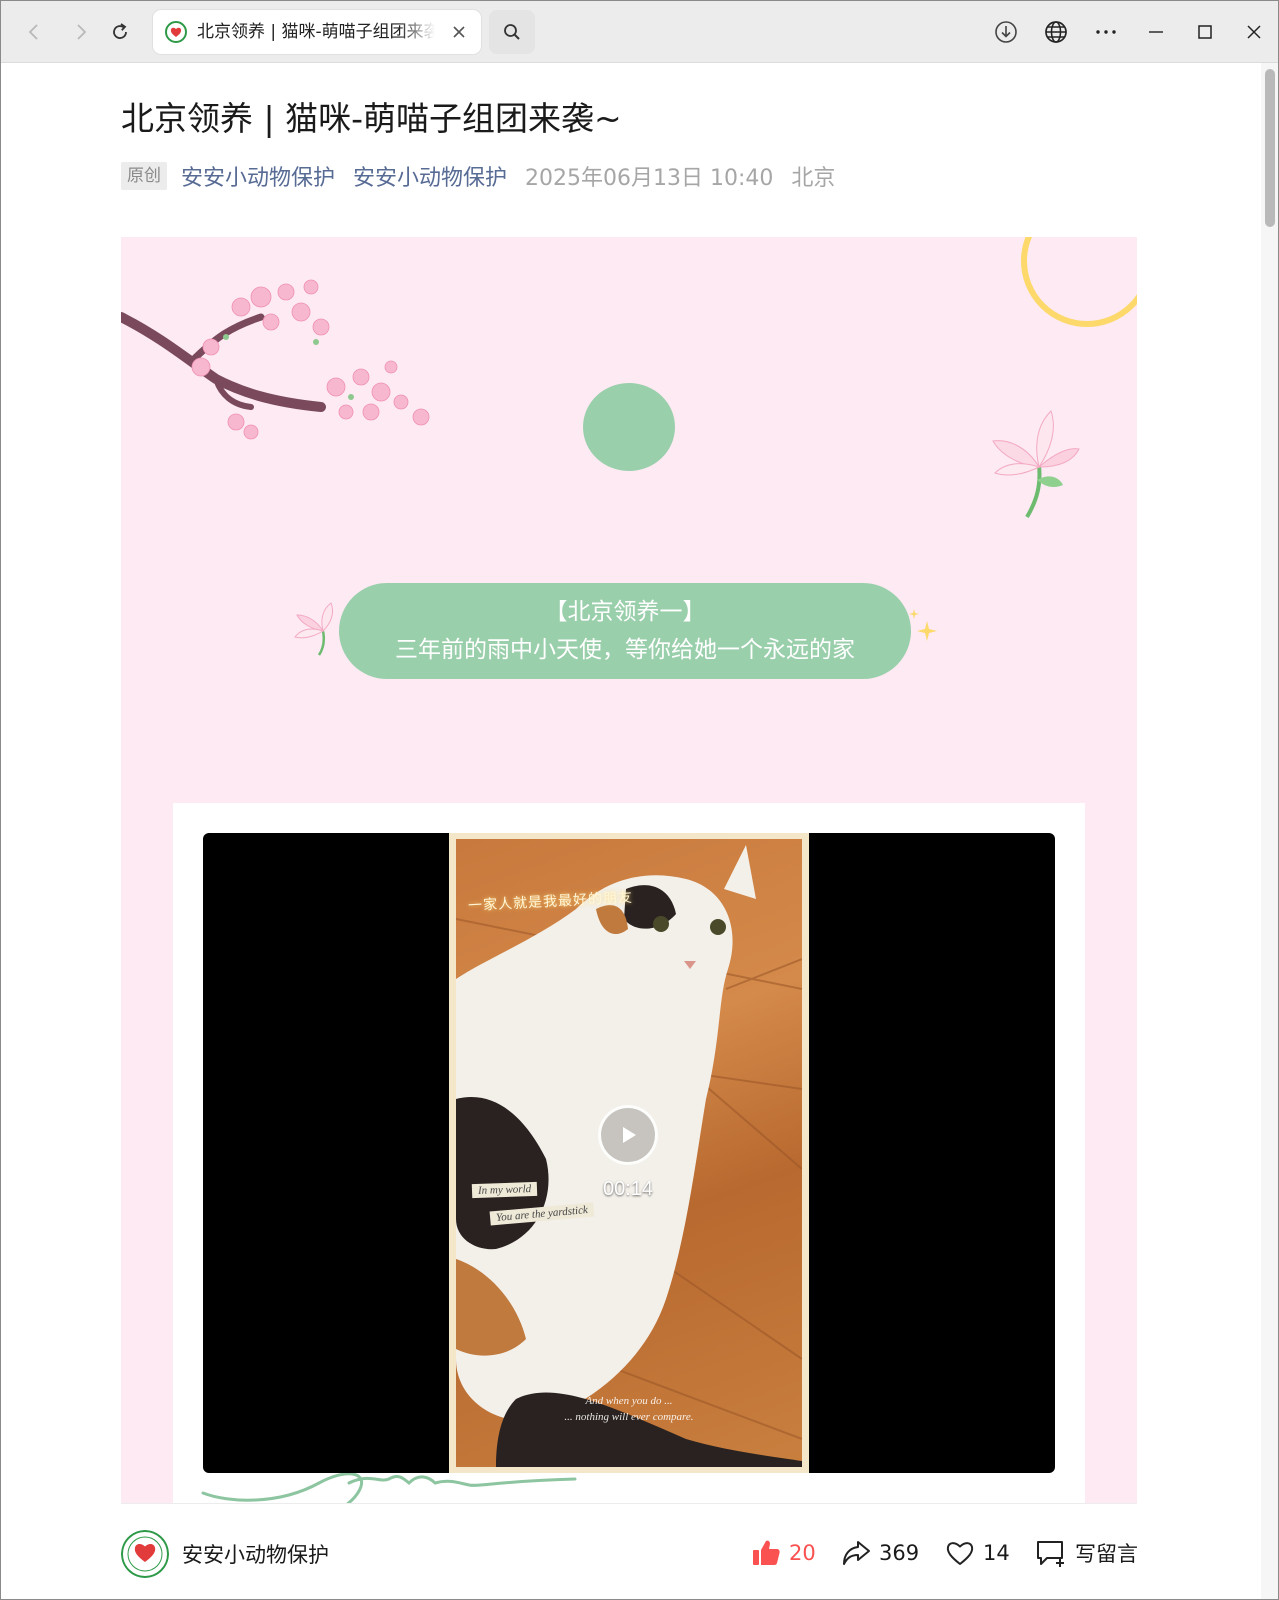  Describe the element at coordinates (145, 1554) in the screenshot. I see `account-avatar` at that location.